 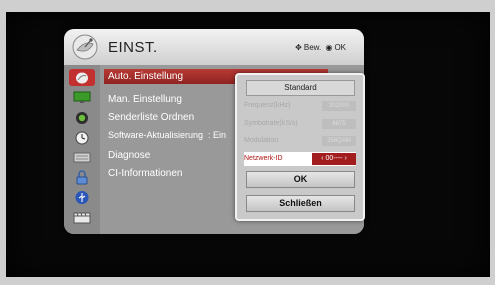 I want to click on category-option, so click(x=82, y=157).